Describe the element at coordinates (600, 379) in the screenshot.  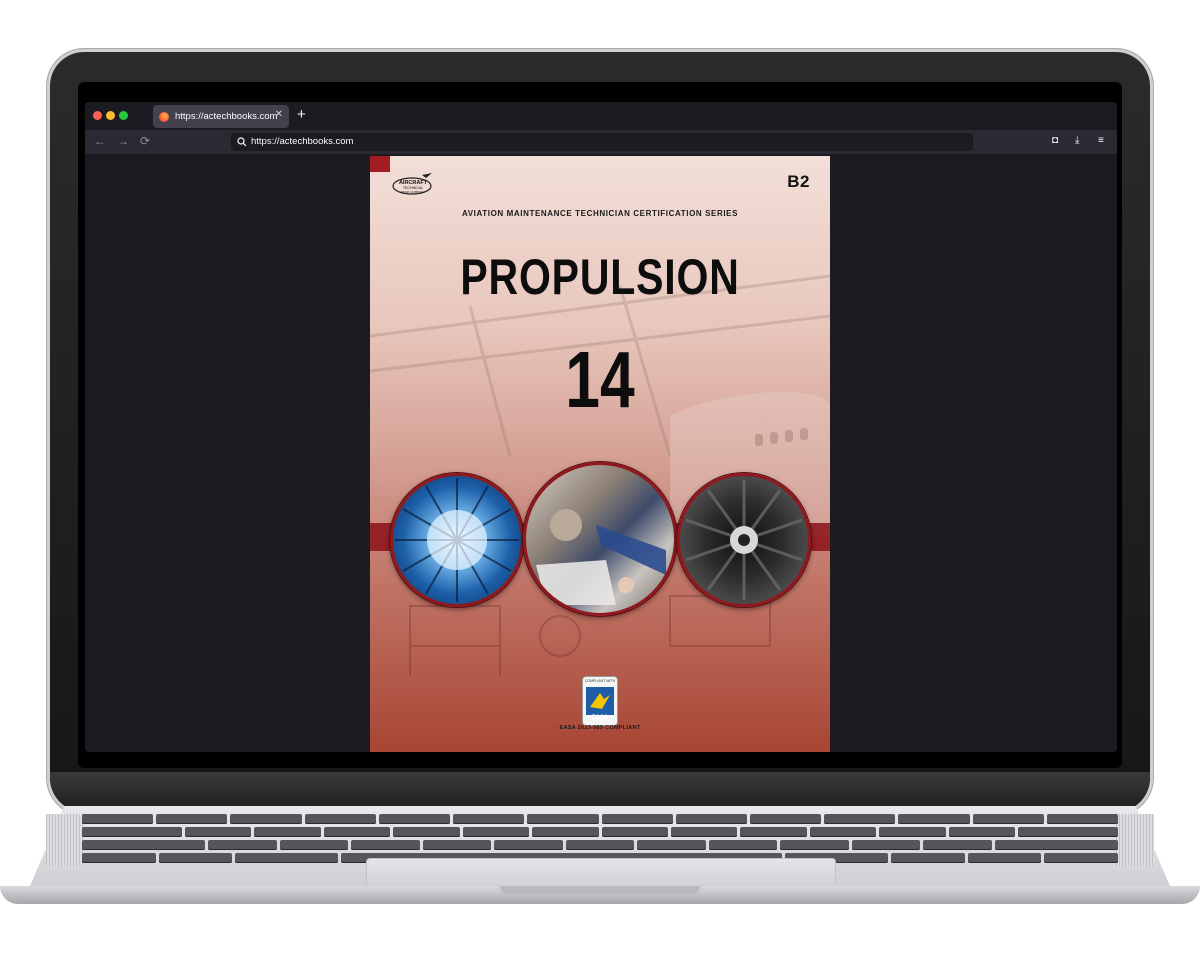
I see `module-number: 14` at that location.